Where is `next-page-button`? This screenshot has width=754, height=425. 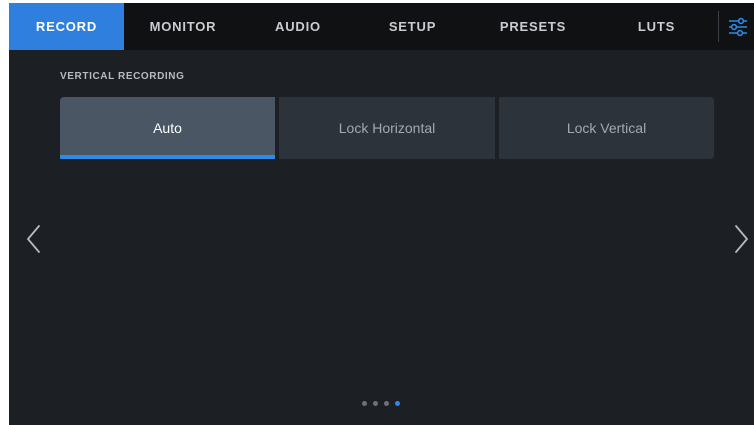
next-page-button is located at coordinates (741, 239).